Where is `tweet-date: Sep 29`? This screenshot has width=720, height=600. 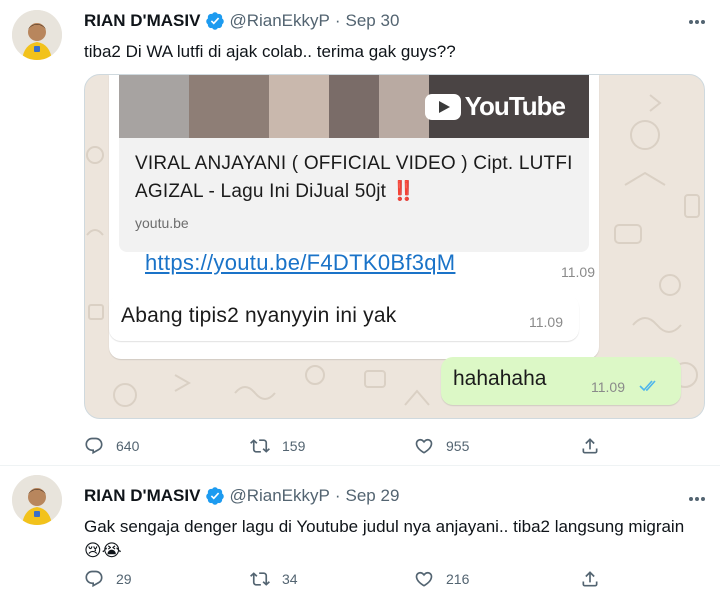 tweet-date: Sep 29 is located at coordinates (373, 496).